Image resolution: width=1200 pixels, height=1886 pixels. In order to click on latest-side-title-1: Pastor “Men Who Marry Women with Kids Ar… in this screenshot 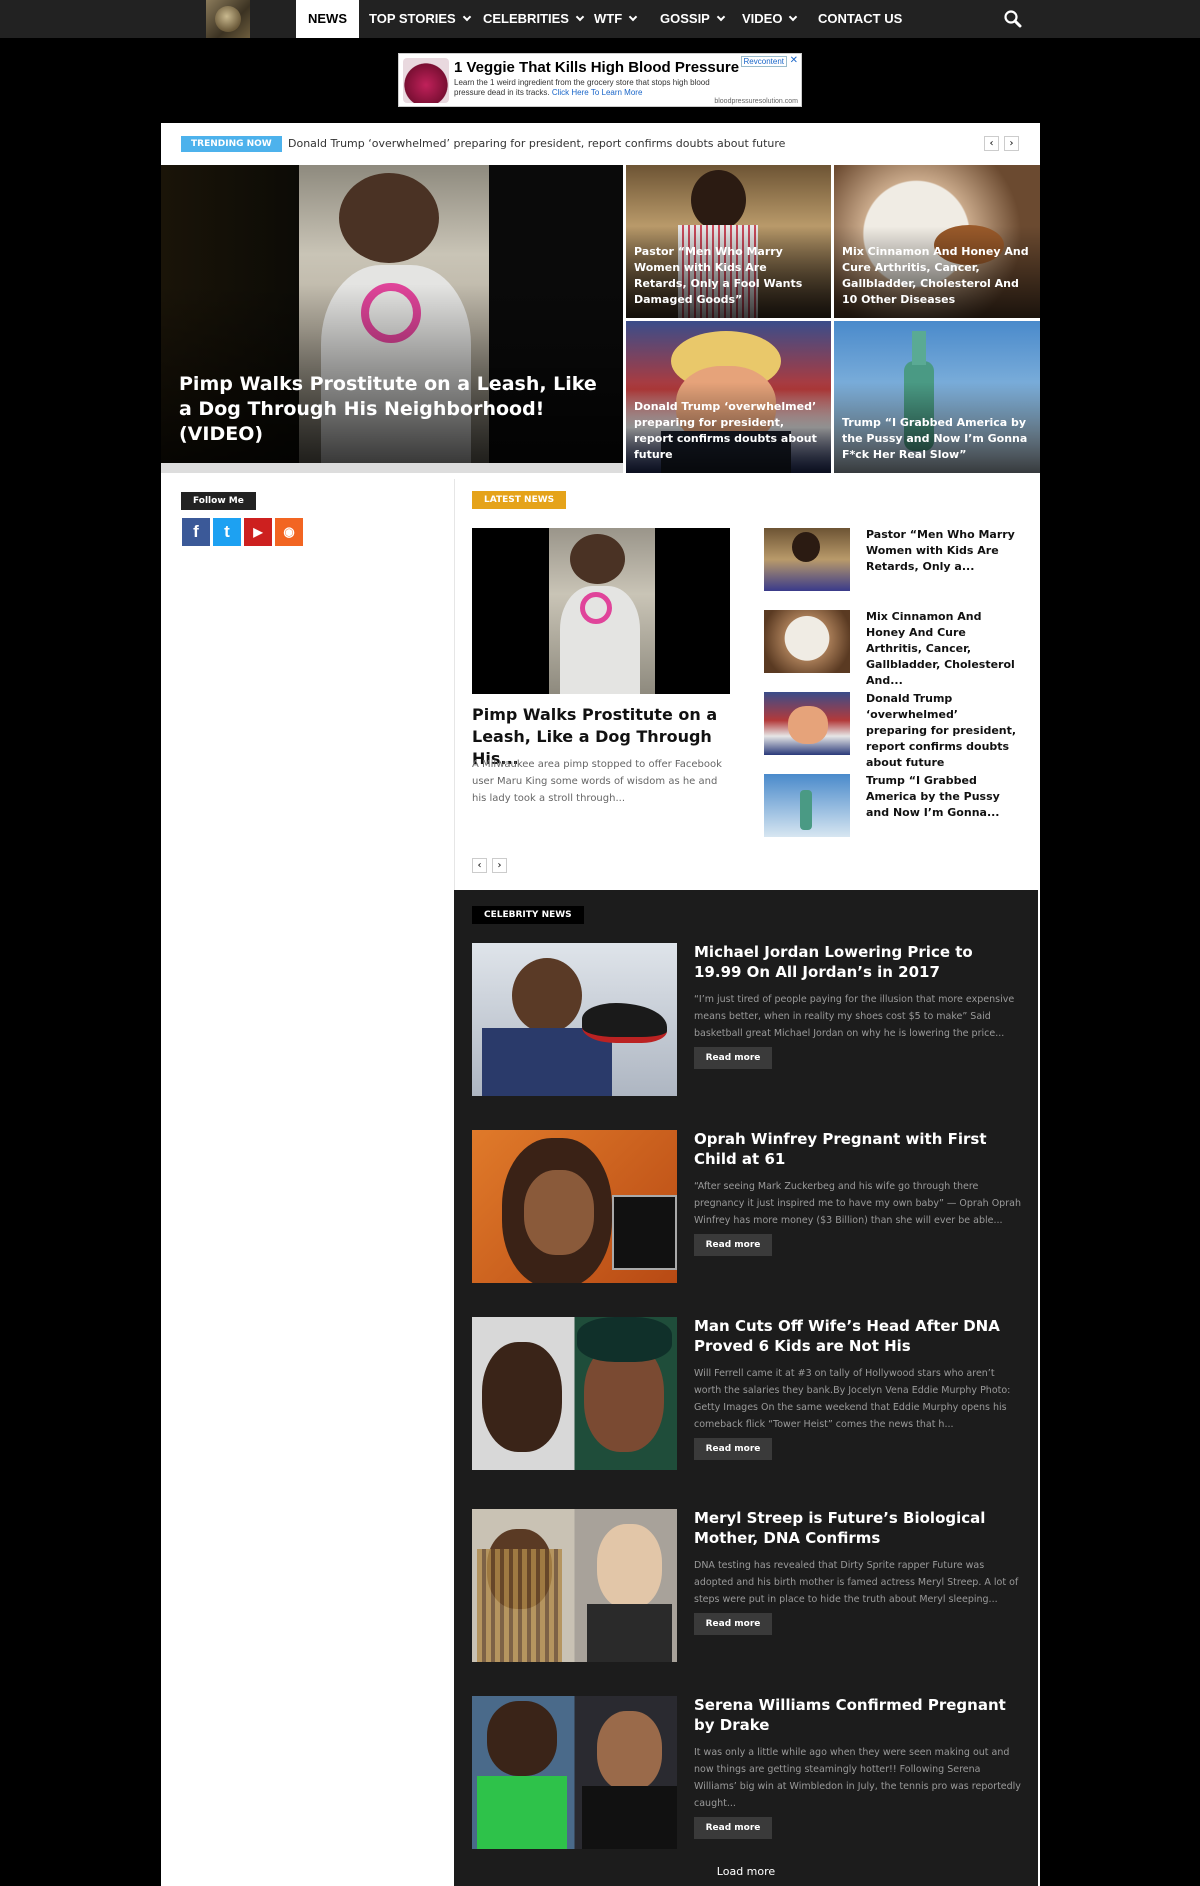, I will do `click(943, 551)`.